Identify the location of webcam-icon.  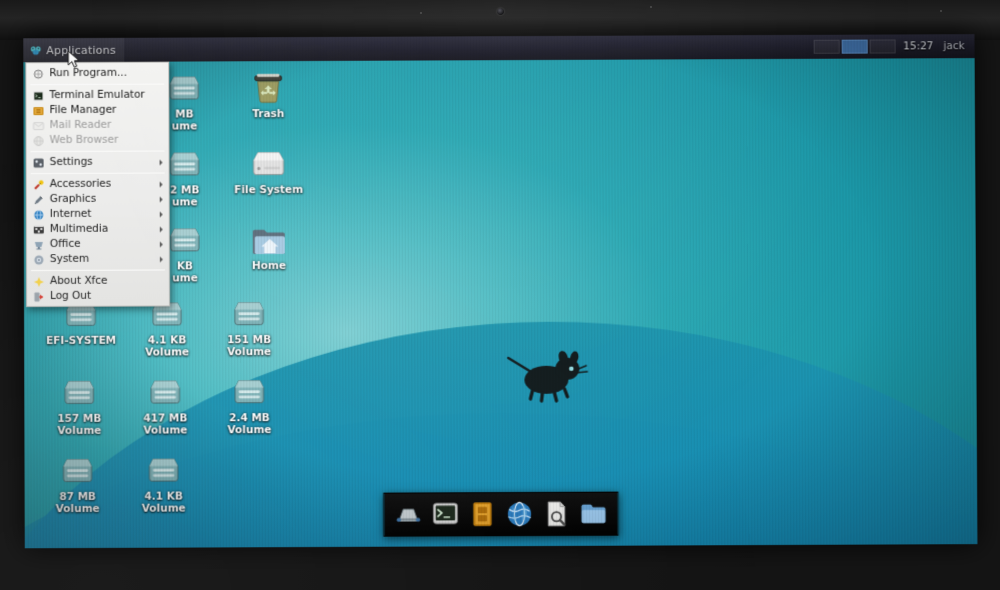
(500, 11).